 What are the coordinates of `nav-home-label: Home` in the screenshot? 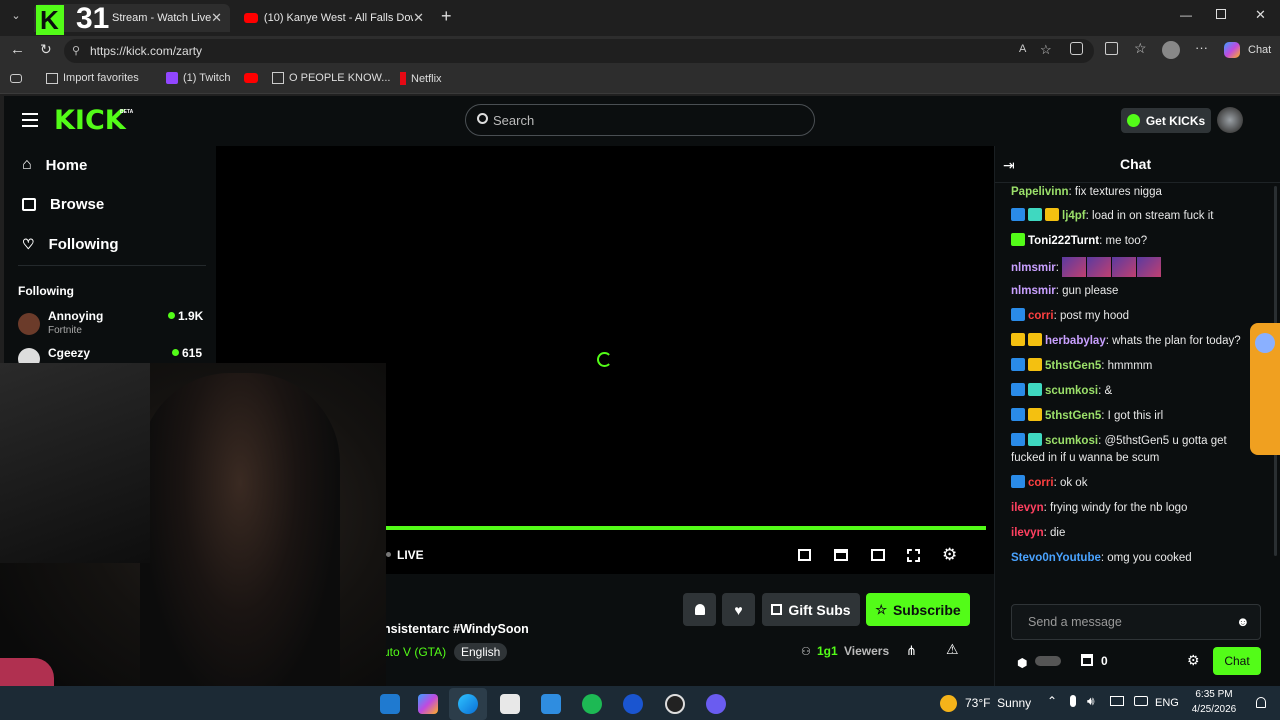 It's located at (66, 165).